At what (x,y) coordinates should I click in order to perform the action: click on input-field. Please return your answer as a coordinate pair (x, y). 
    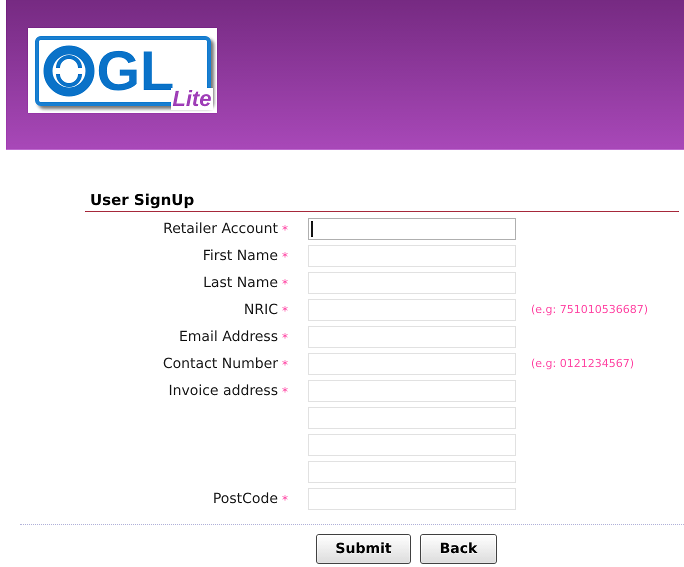
    Looking at the image, I should click on (412, 229).